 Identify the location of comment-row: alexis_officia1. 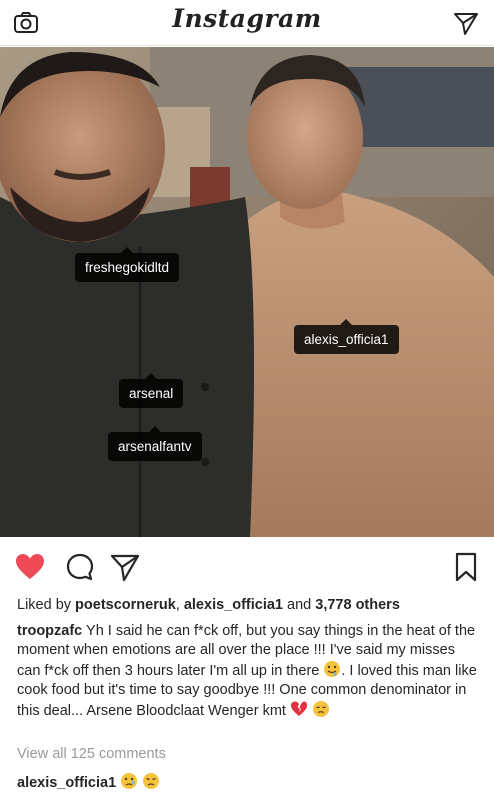
(88, 781).